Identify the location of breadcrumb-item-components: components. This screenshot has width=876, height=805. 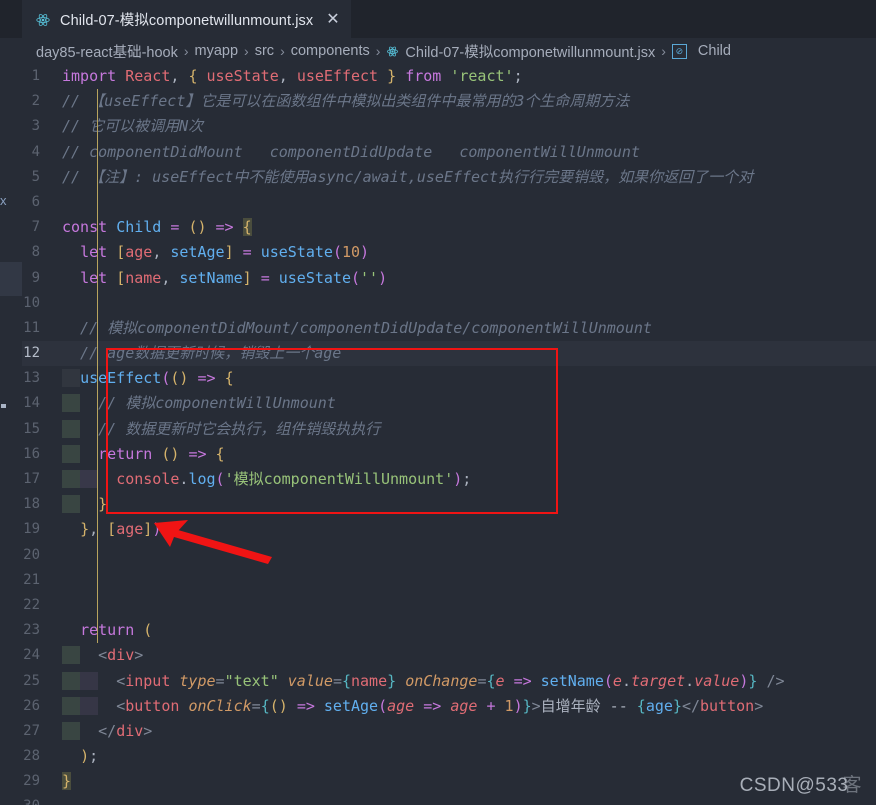
(330, 51).